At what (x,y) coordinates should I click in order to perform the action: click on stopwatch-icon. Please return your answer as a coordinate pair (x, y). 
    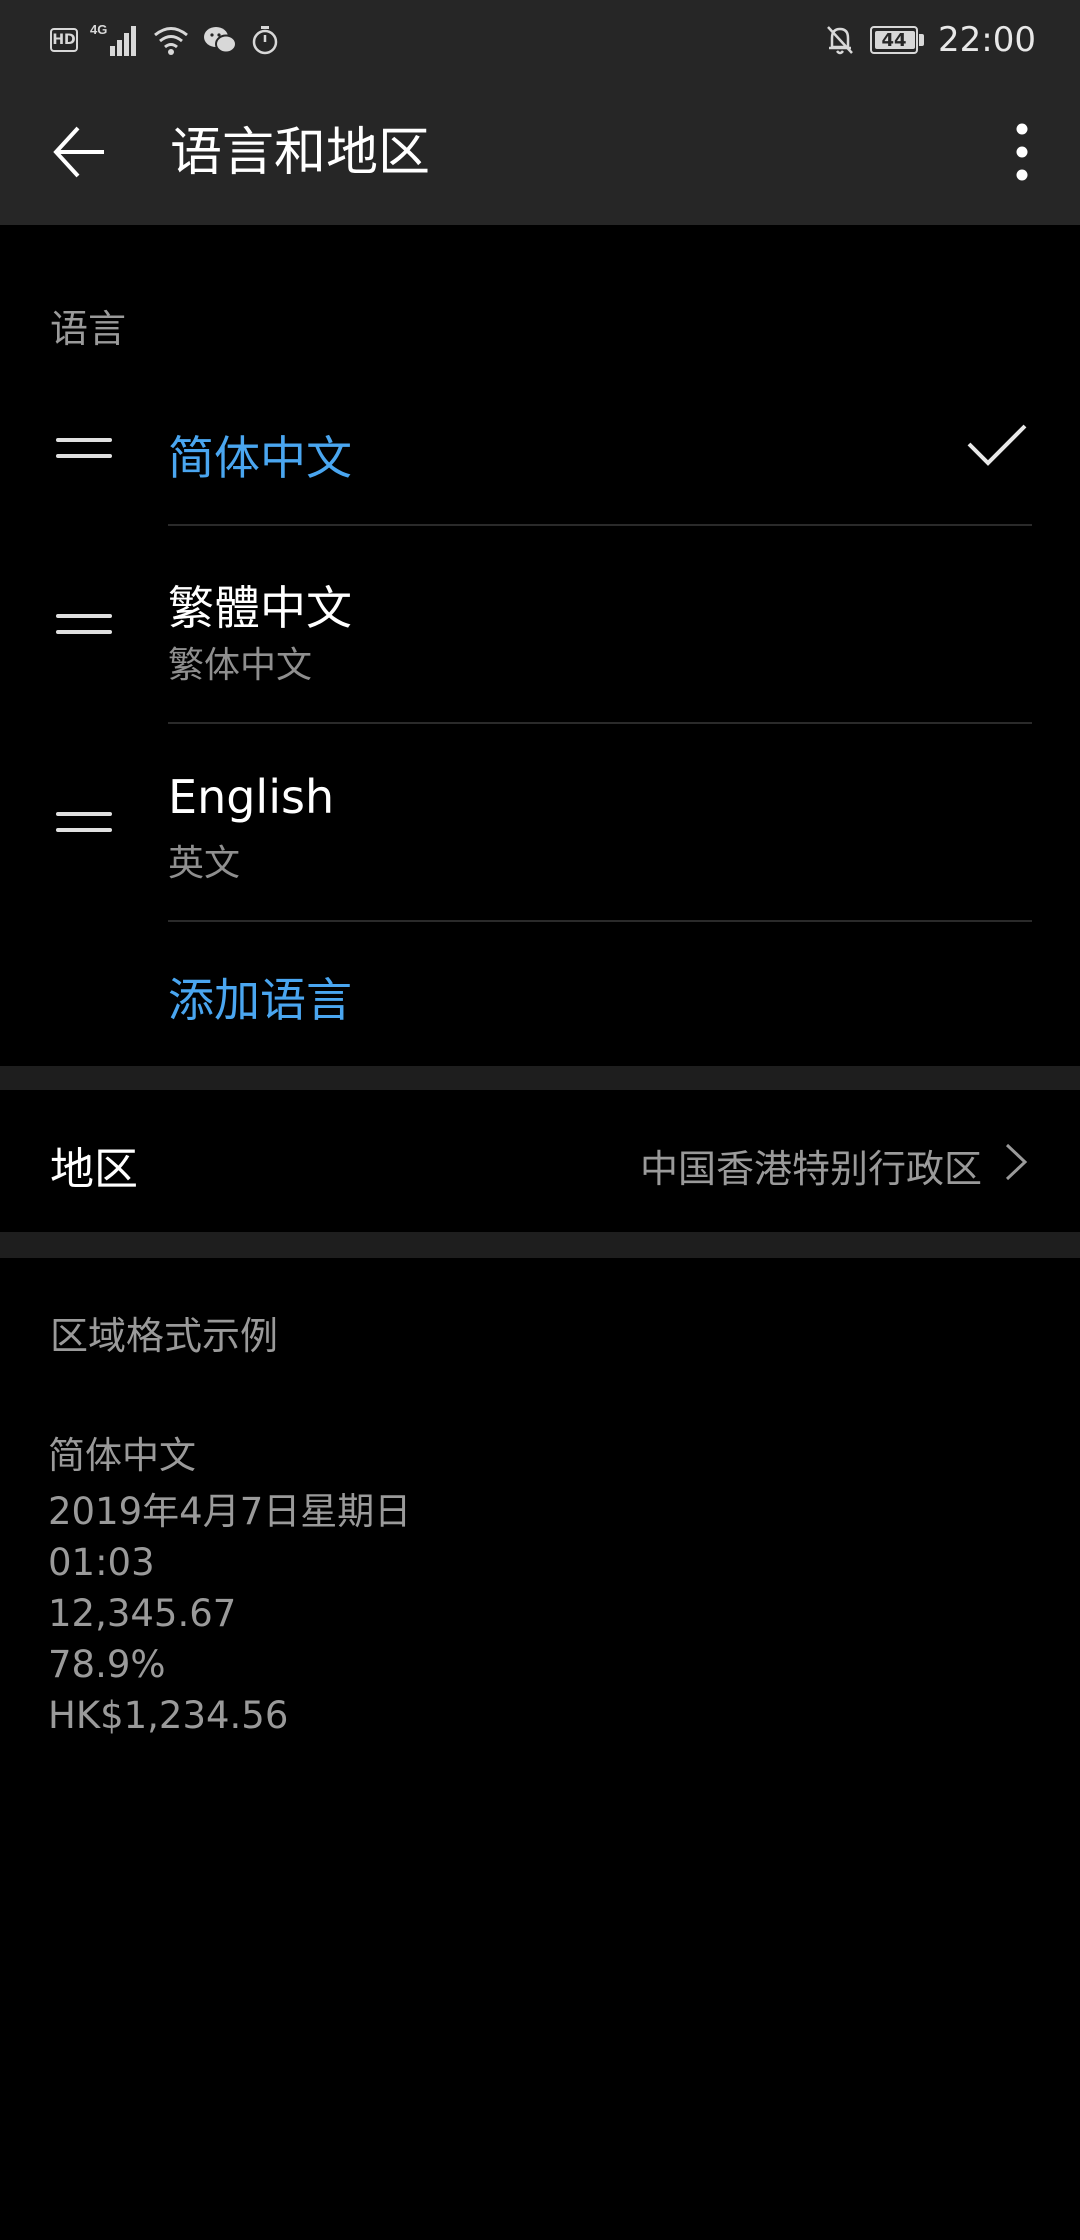
    Looking at the image, I should click on (265, 40).